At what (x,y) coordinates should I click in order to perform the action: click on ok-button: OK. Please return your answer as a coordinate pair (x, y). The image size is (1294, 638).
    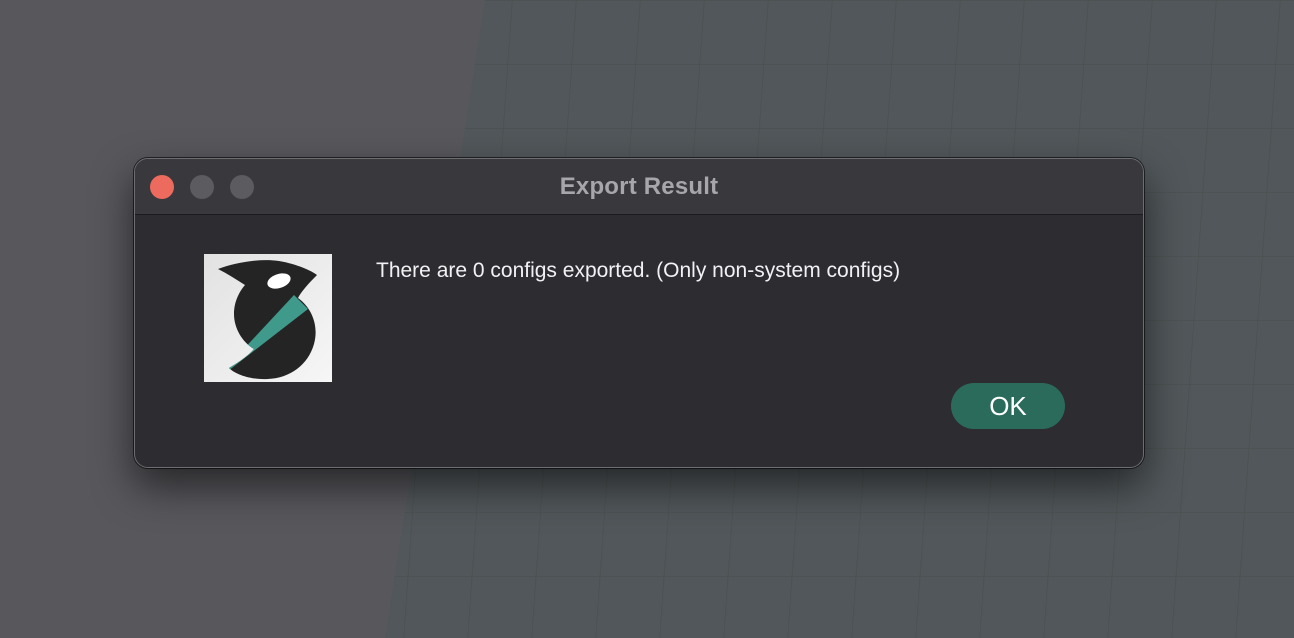
    Looking at the image, I should click on (1008, 406).